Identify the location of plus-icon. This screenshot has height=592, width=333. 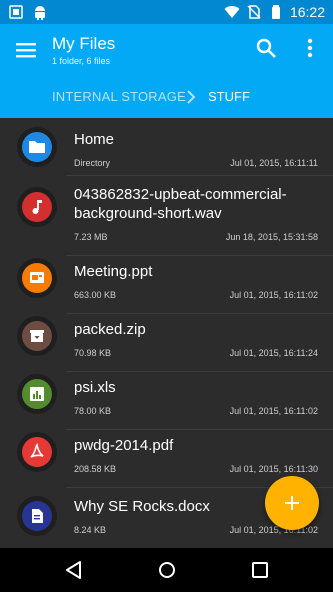
(292, 503).